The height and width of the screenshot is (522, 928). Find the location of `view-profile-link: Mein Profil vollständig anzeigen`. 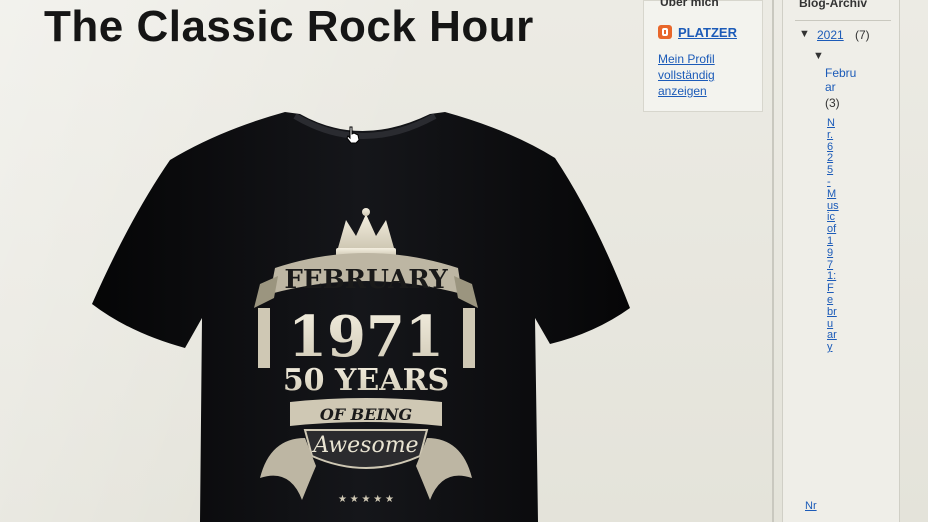

view-profile-link: Mein Profil vollständig anzeigen is located at coordinates (708, 75).